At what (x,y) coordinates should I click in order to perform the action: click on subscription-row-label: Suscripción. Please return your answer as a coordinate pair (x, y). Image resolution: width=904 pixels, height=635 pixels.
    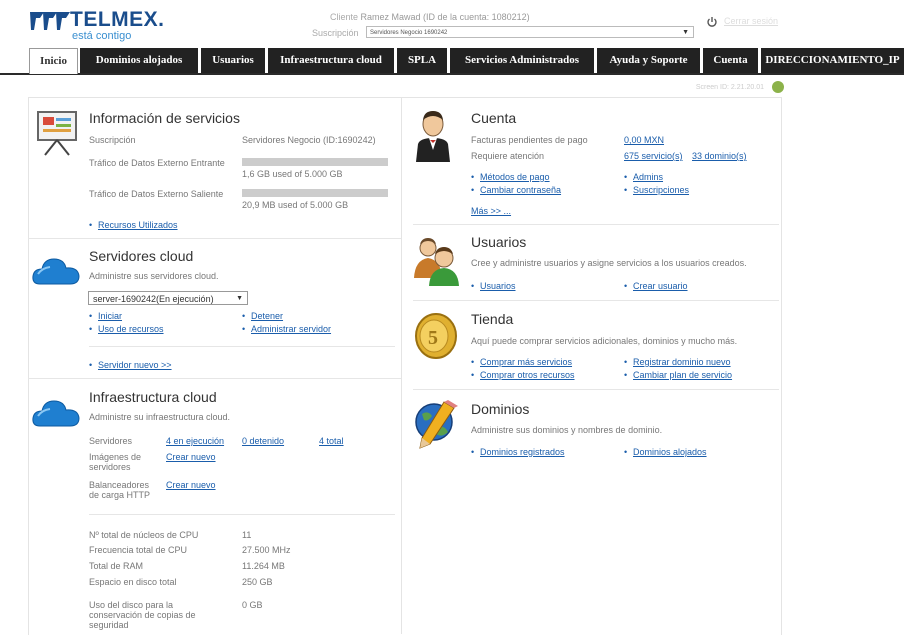
    Looking at the image, I should click on (112, 140).